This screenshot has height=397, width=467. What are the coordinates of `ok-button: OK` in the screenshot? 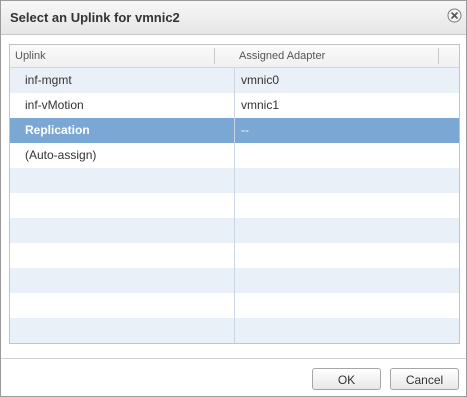 It's located at (346, 379).